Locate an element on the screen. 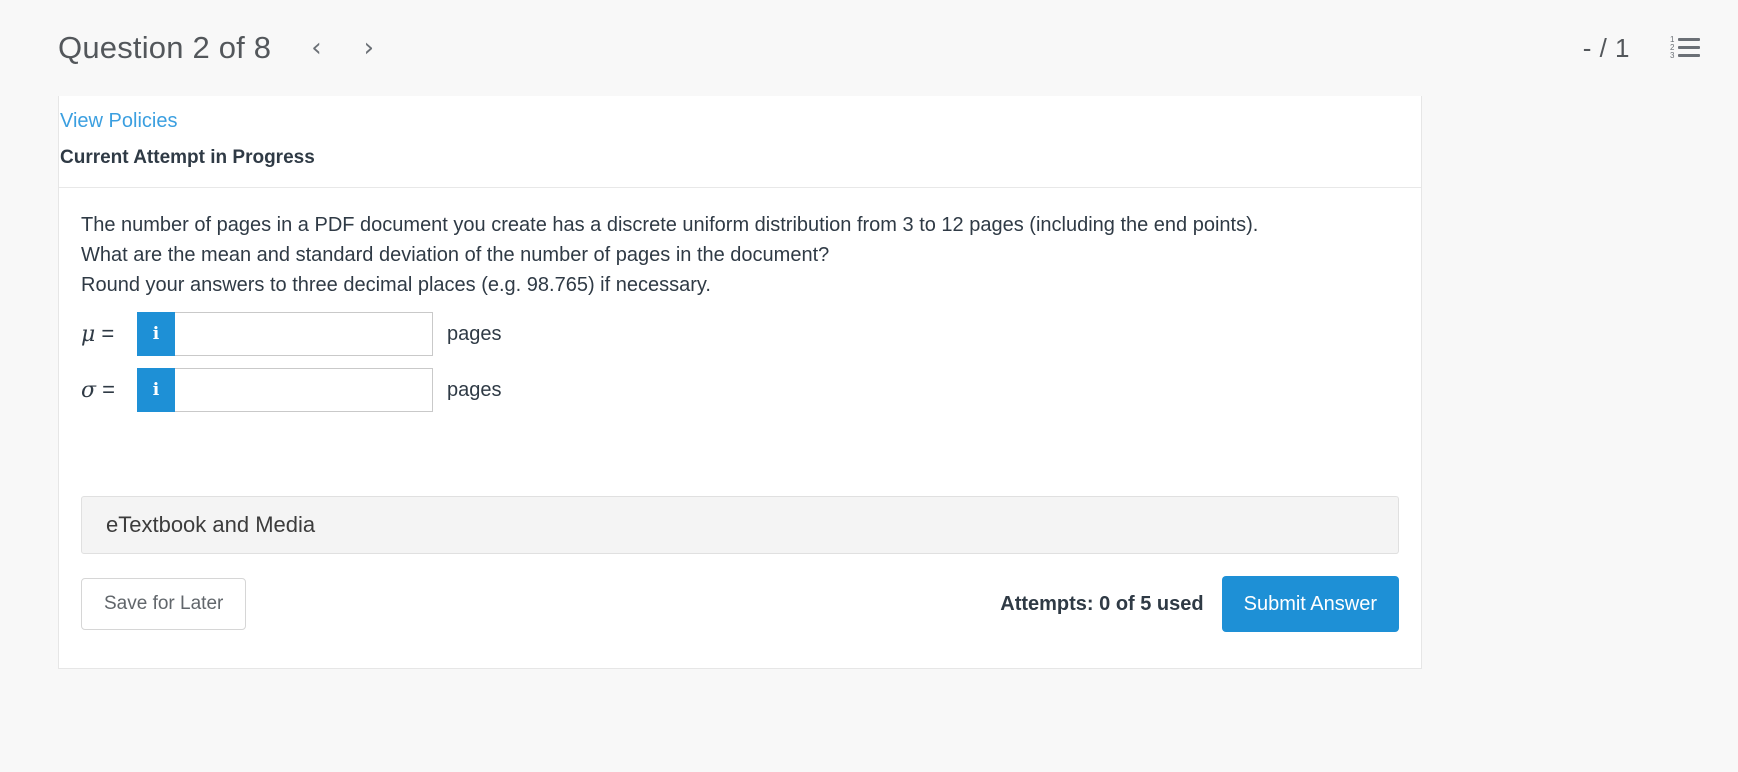 This screenshot has width=1738, height=772. mean-input-group: i is located at coordinates (285, 334).